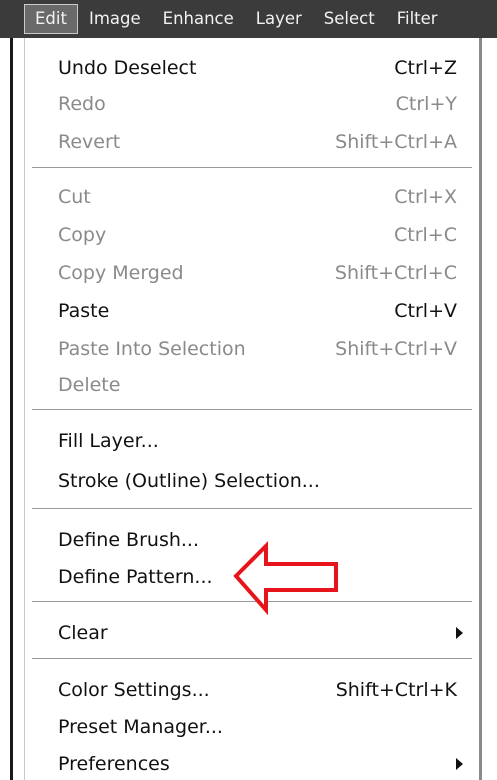  What do you see at coordinates (89, 385) in the screenshot?
I see `menu-item-label: Delete` at bounding box center [89, 385].